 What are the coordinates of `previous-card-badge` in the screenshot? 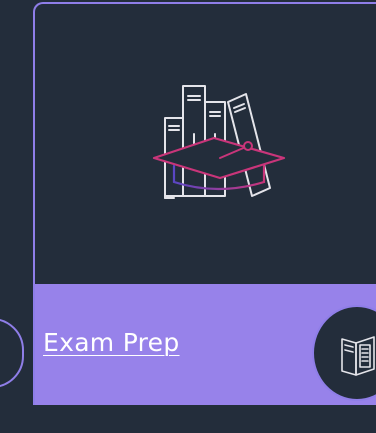 It's located at (12, 353).